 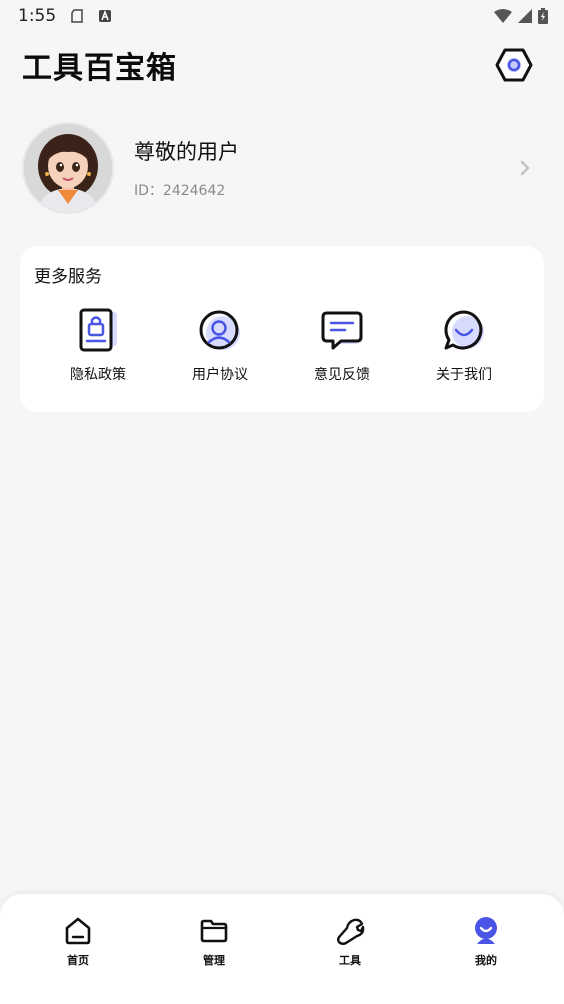 What do you see at coordinates (282, 949) in the screenshot?
I see `bottom-nav: 首页 管理 工具 我的` at bounding box center [282, 949].